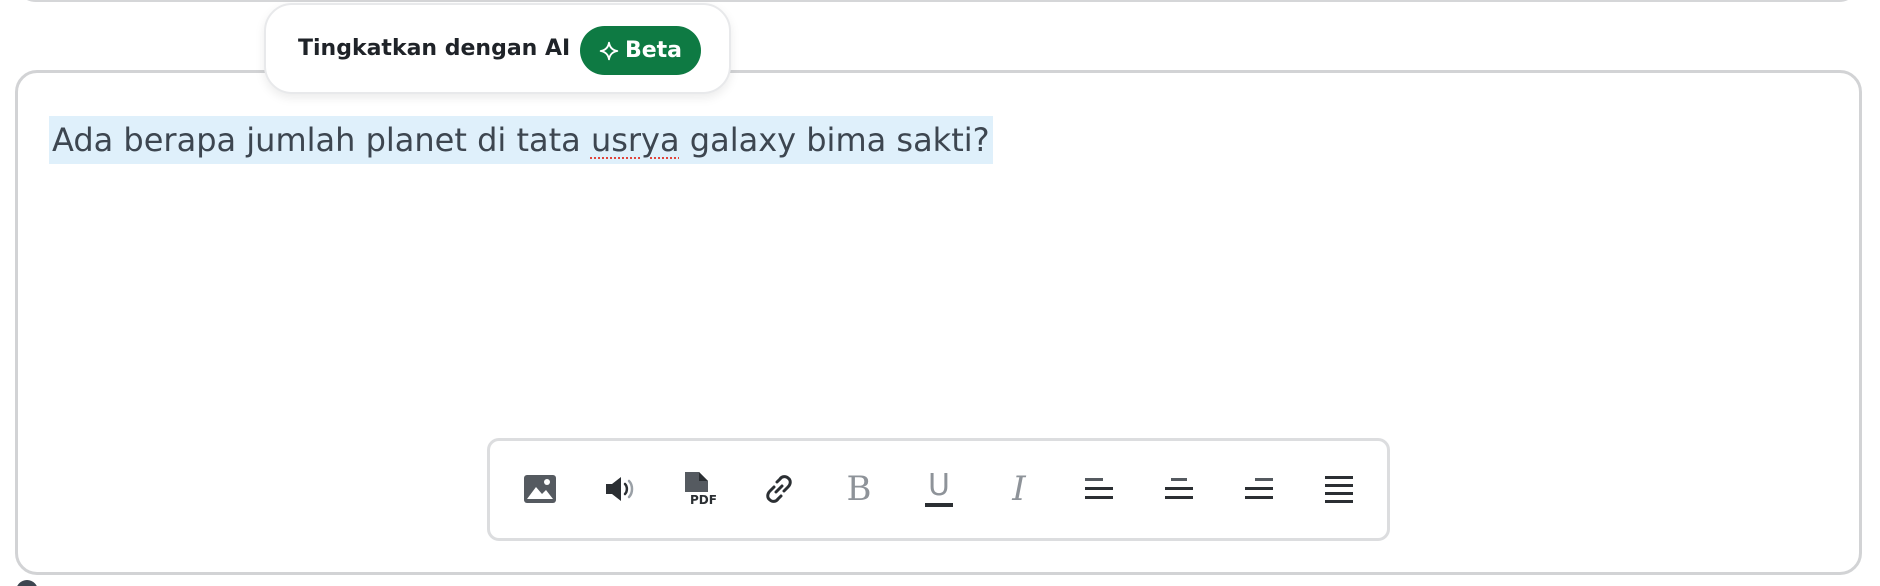 This screenshot has width=1880, height=586. I want to click on link-icon, so click(779, 489).